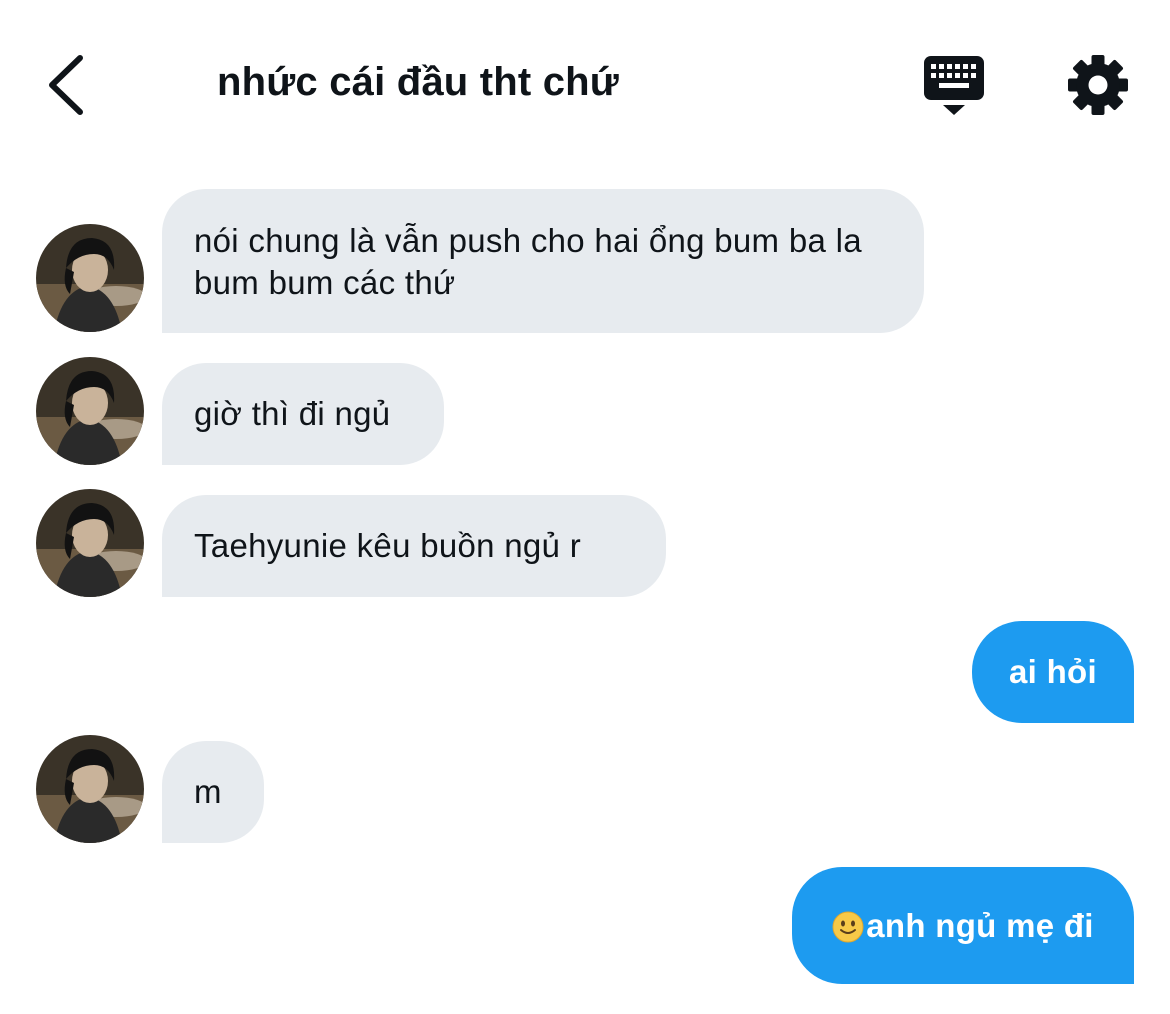  I want to click on message-text: anh ngủ mẹ đi, so click(980, 925).